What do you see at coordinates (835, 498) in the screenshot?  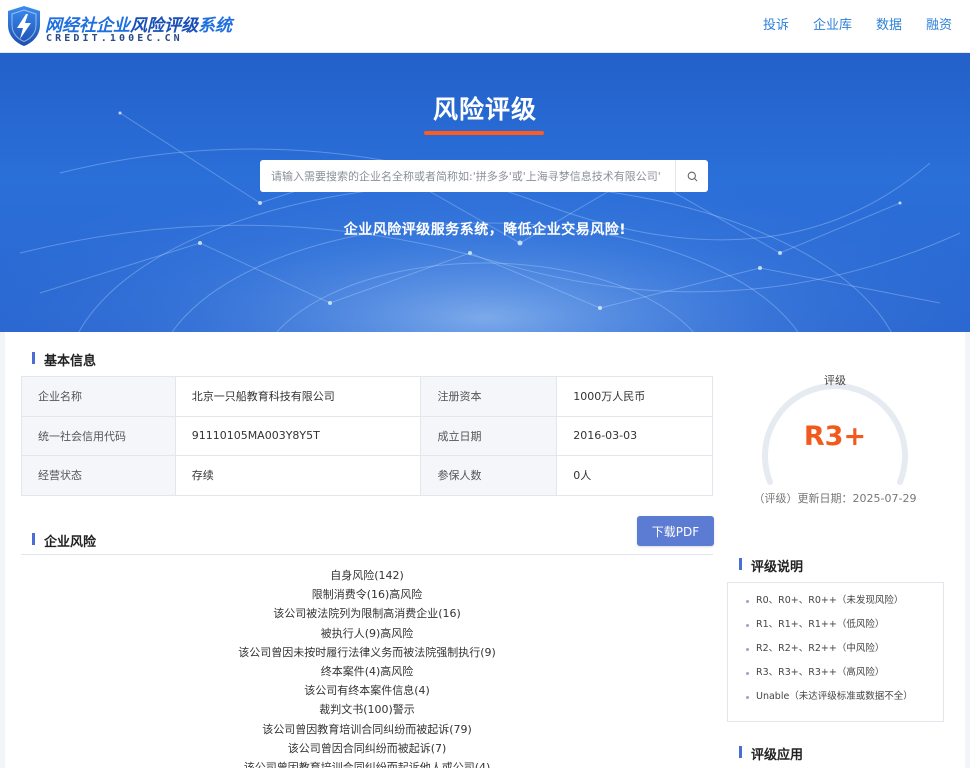 I see `rating-update-date: （评级）更新日期：2025-07-29` at bounding box center [835, 498].